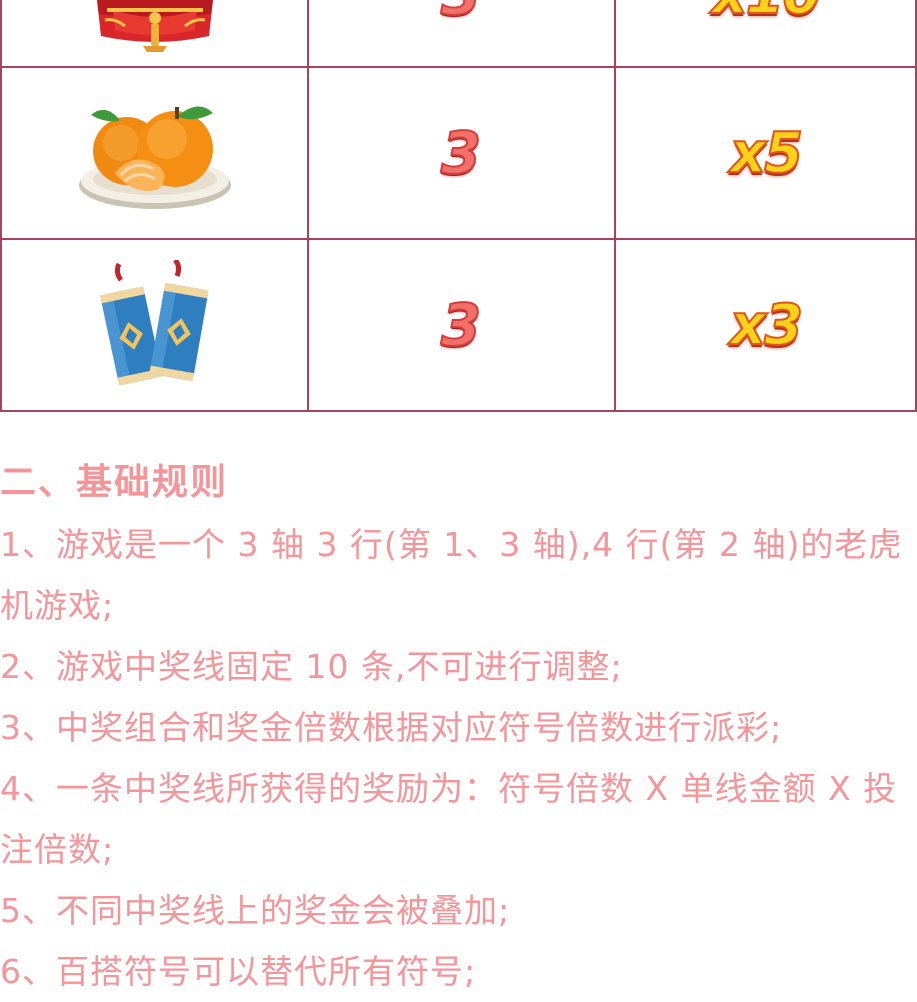  I want to click on section-title: 二、基础规则, so click(114, 482).